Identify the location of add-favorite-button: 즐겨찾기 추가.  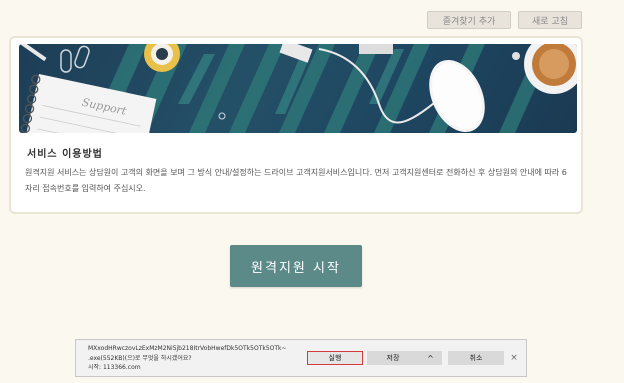
(469, 20).